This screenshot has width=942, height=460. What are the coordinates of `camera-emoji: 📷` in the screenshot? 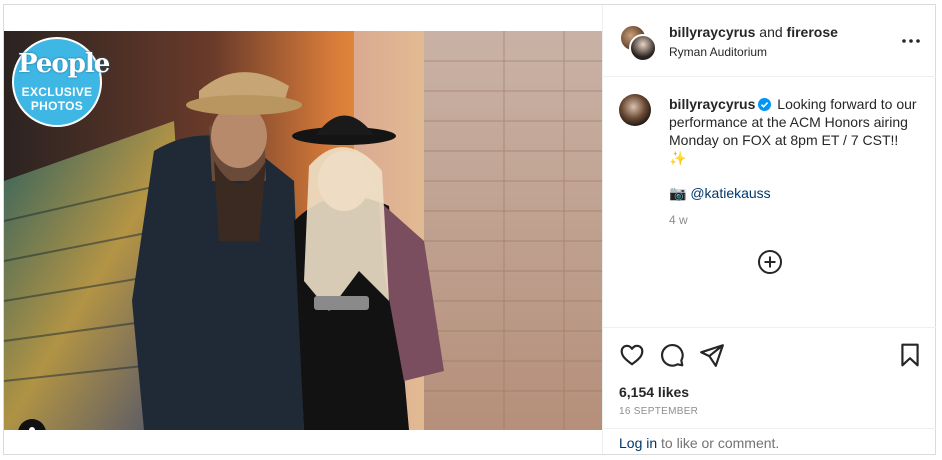 It's located at (678, 193).